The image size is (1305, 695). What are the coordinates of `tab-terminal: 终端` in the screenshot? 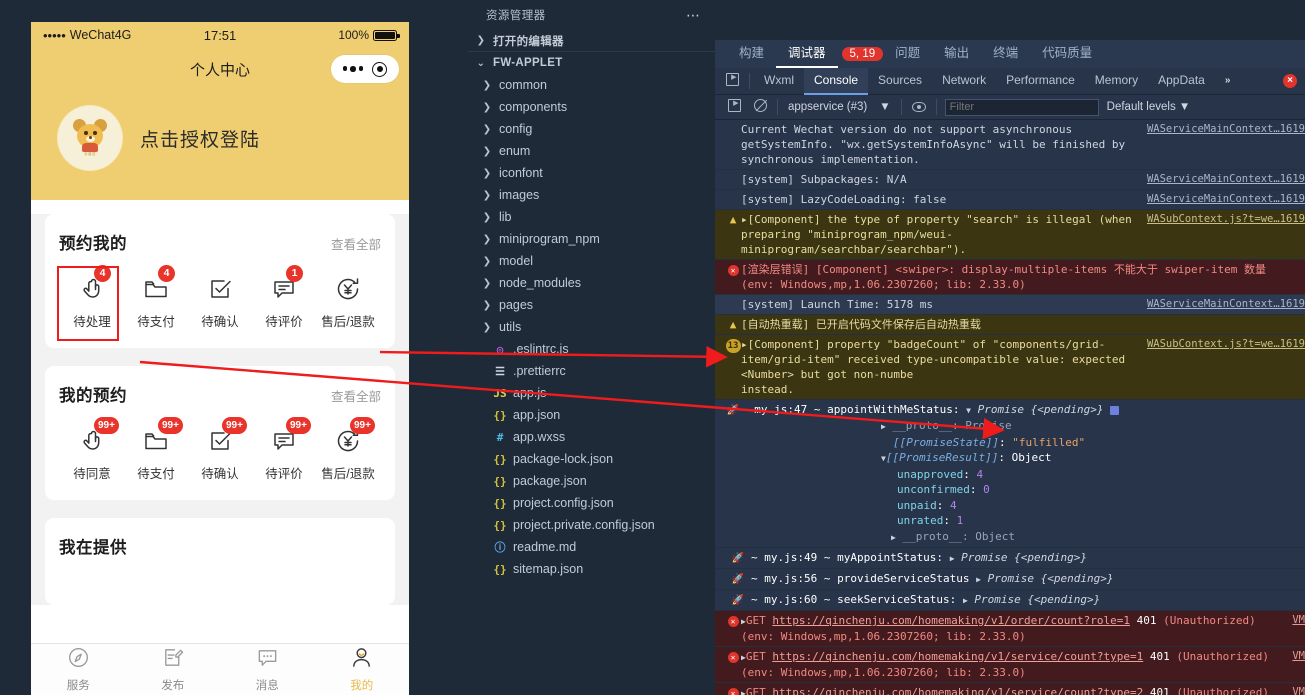 It's located at (1005, 54).